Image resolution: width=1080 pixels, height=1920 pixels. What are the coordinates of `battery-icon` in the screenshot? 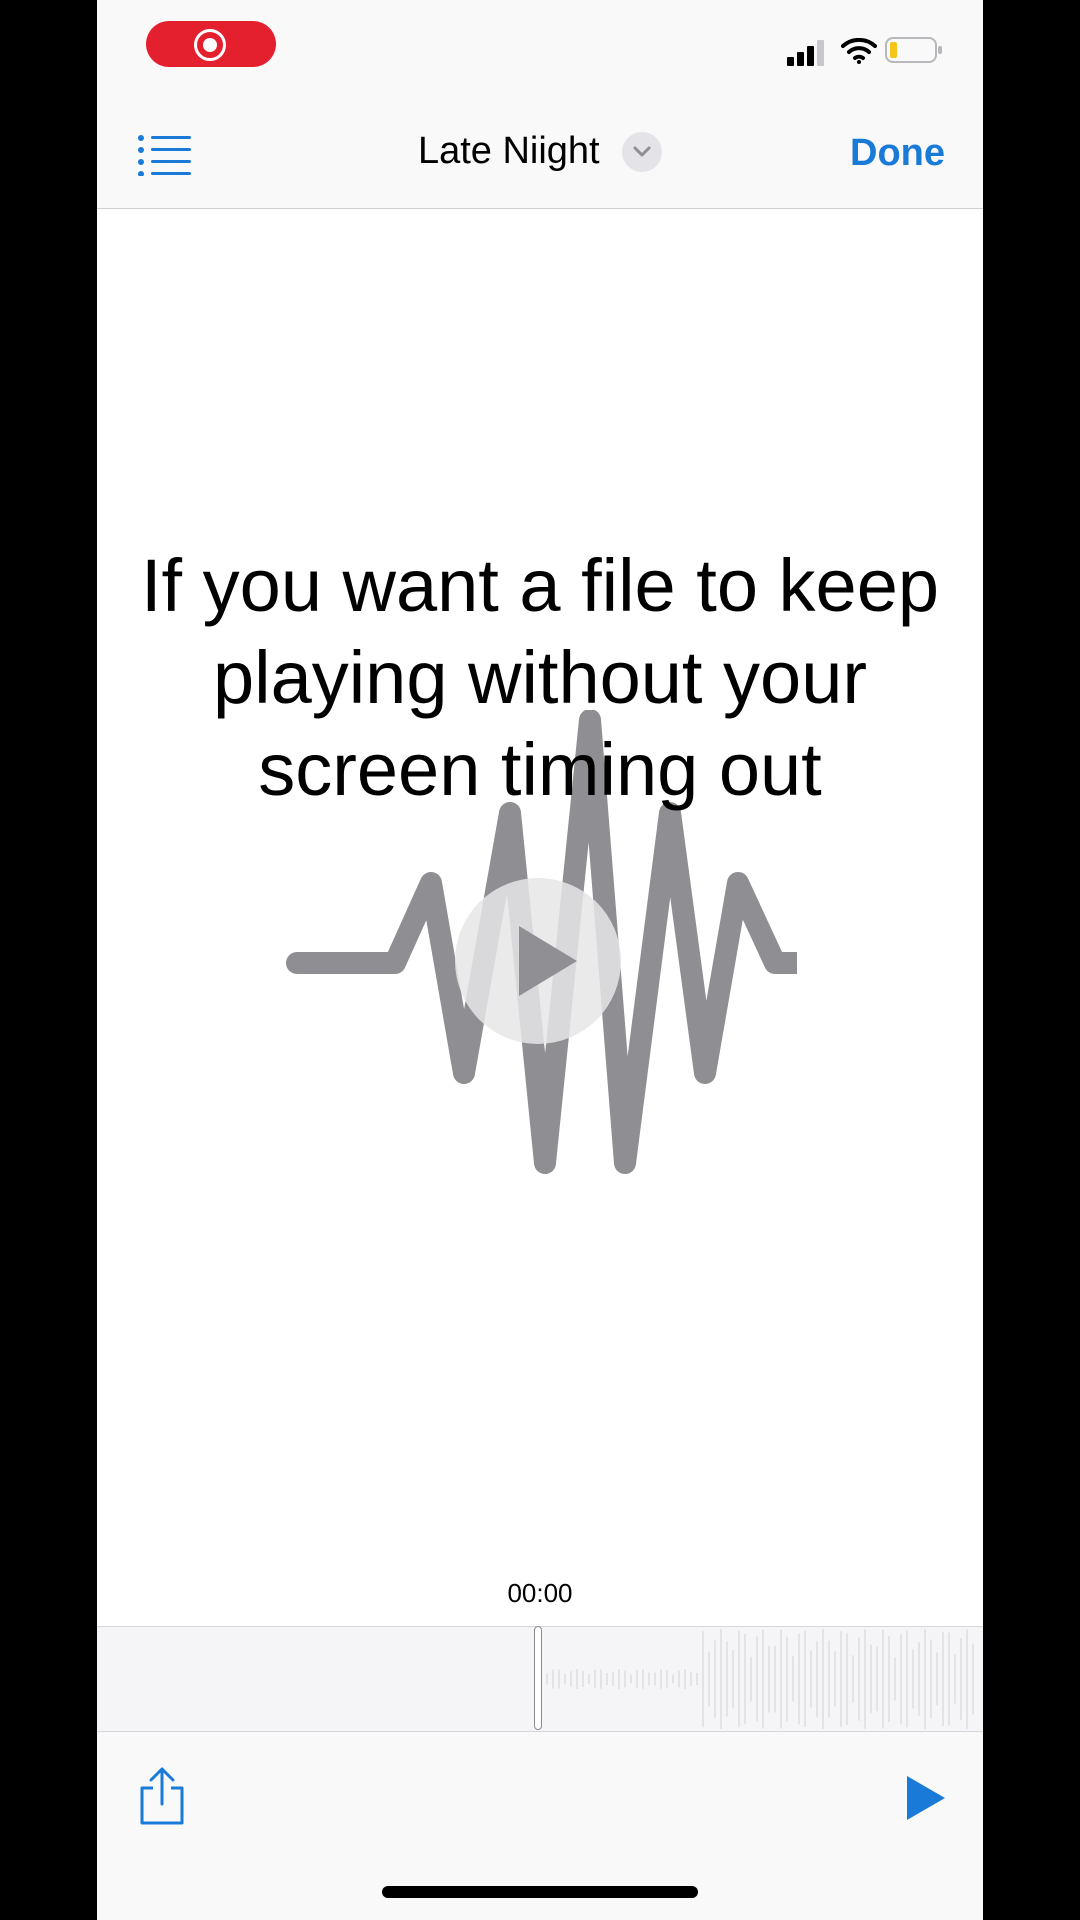 It's located at (913, 50).